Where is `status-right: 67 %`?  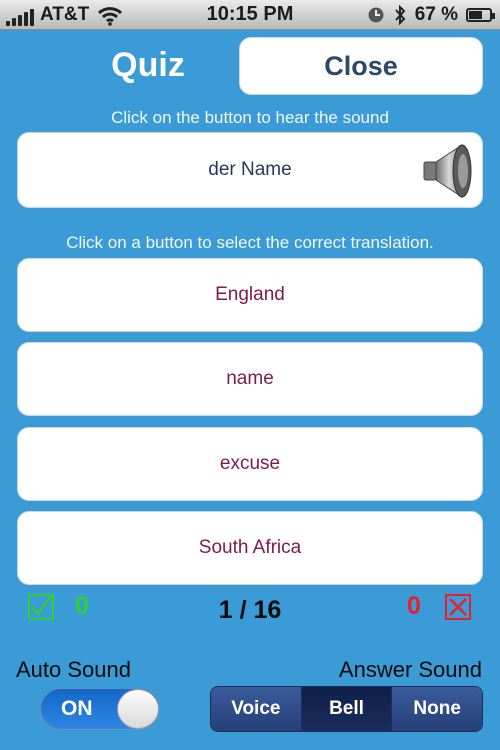
status-right: 67 % is located at coordinates (431, 15).